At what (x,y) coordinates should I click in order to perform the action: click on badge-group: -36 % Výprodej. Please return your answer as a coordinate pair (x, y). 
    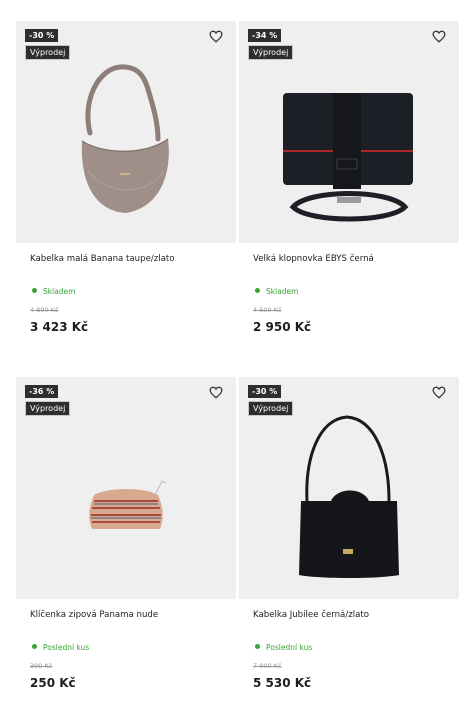
    Looking at the image, I should click on (48, 402).